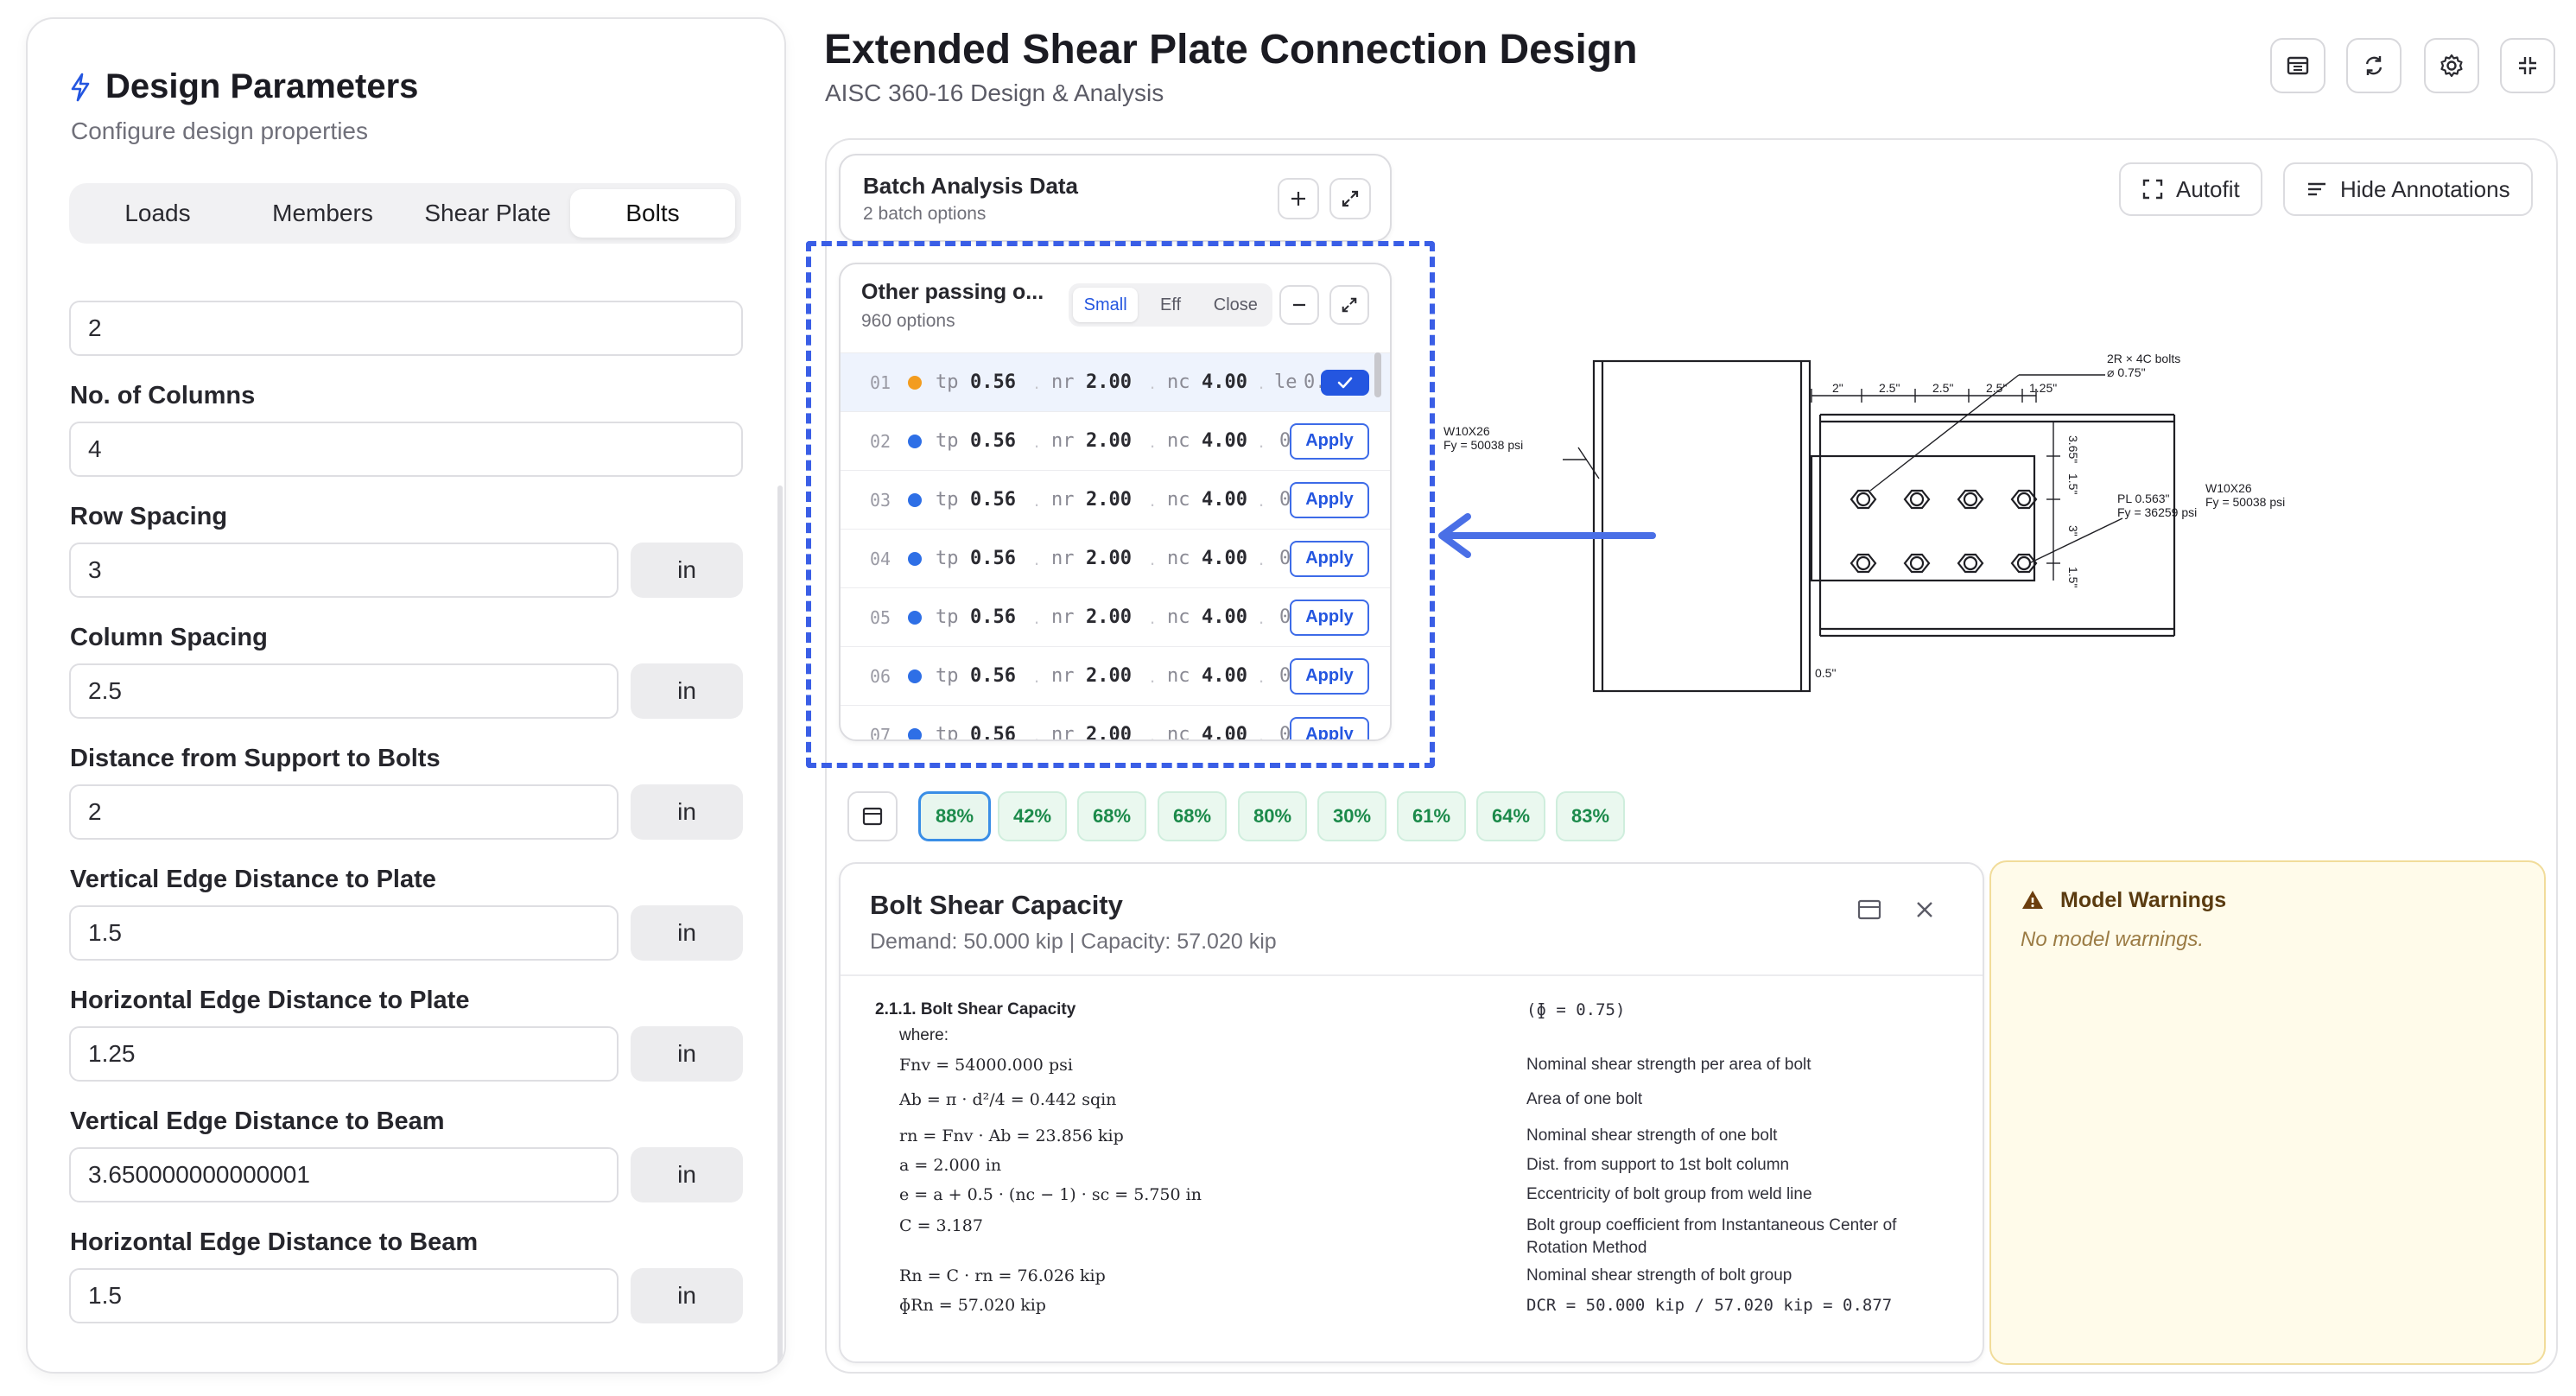  I want to click on dcr-chip: 42%, so click(1032, 816).